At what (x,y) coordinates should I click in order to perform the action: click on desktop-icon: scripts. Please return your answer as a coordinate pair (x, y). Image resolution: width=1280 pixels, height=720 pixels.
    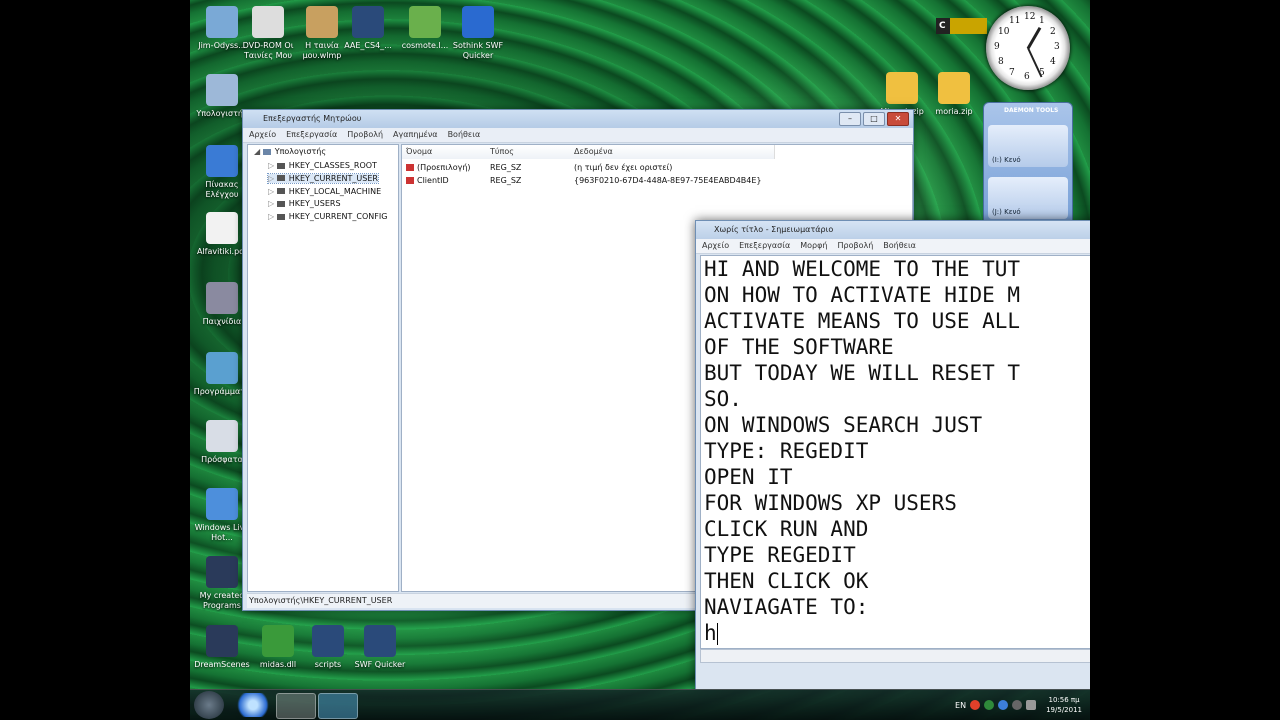
    Looking at the image, I should click on (328, 647).